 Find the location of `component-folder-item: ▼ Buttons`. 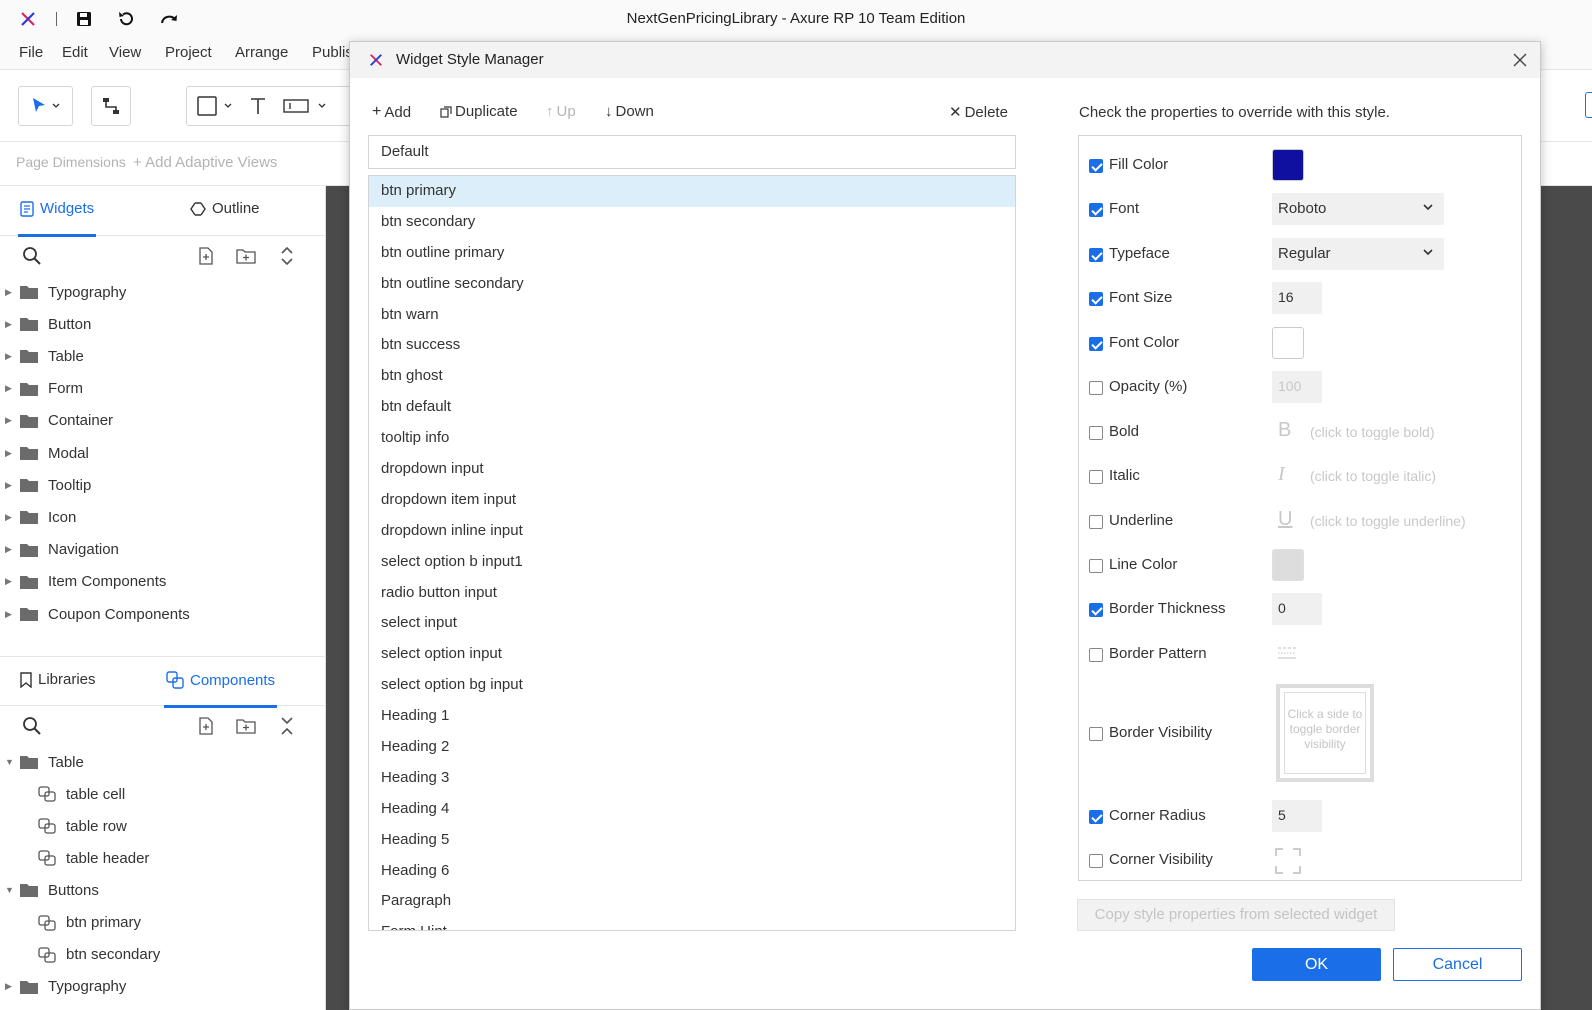

component-folder-item: ▼ Buttons is located at coordinates (163, 890).